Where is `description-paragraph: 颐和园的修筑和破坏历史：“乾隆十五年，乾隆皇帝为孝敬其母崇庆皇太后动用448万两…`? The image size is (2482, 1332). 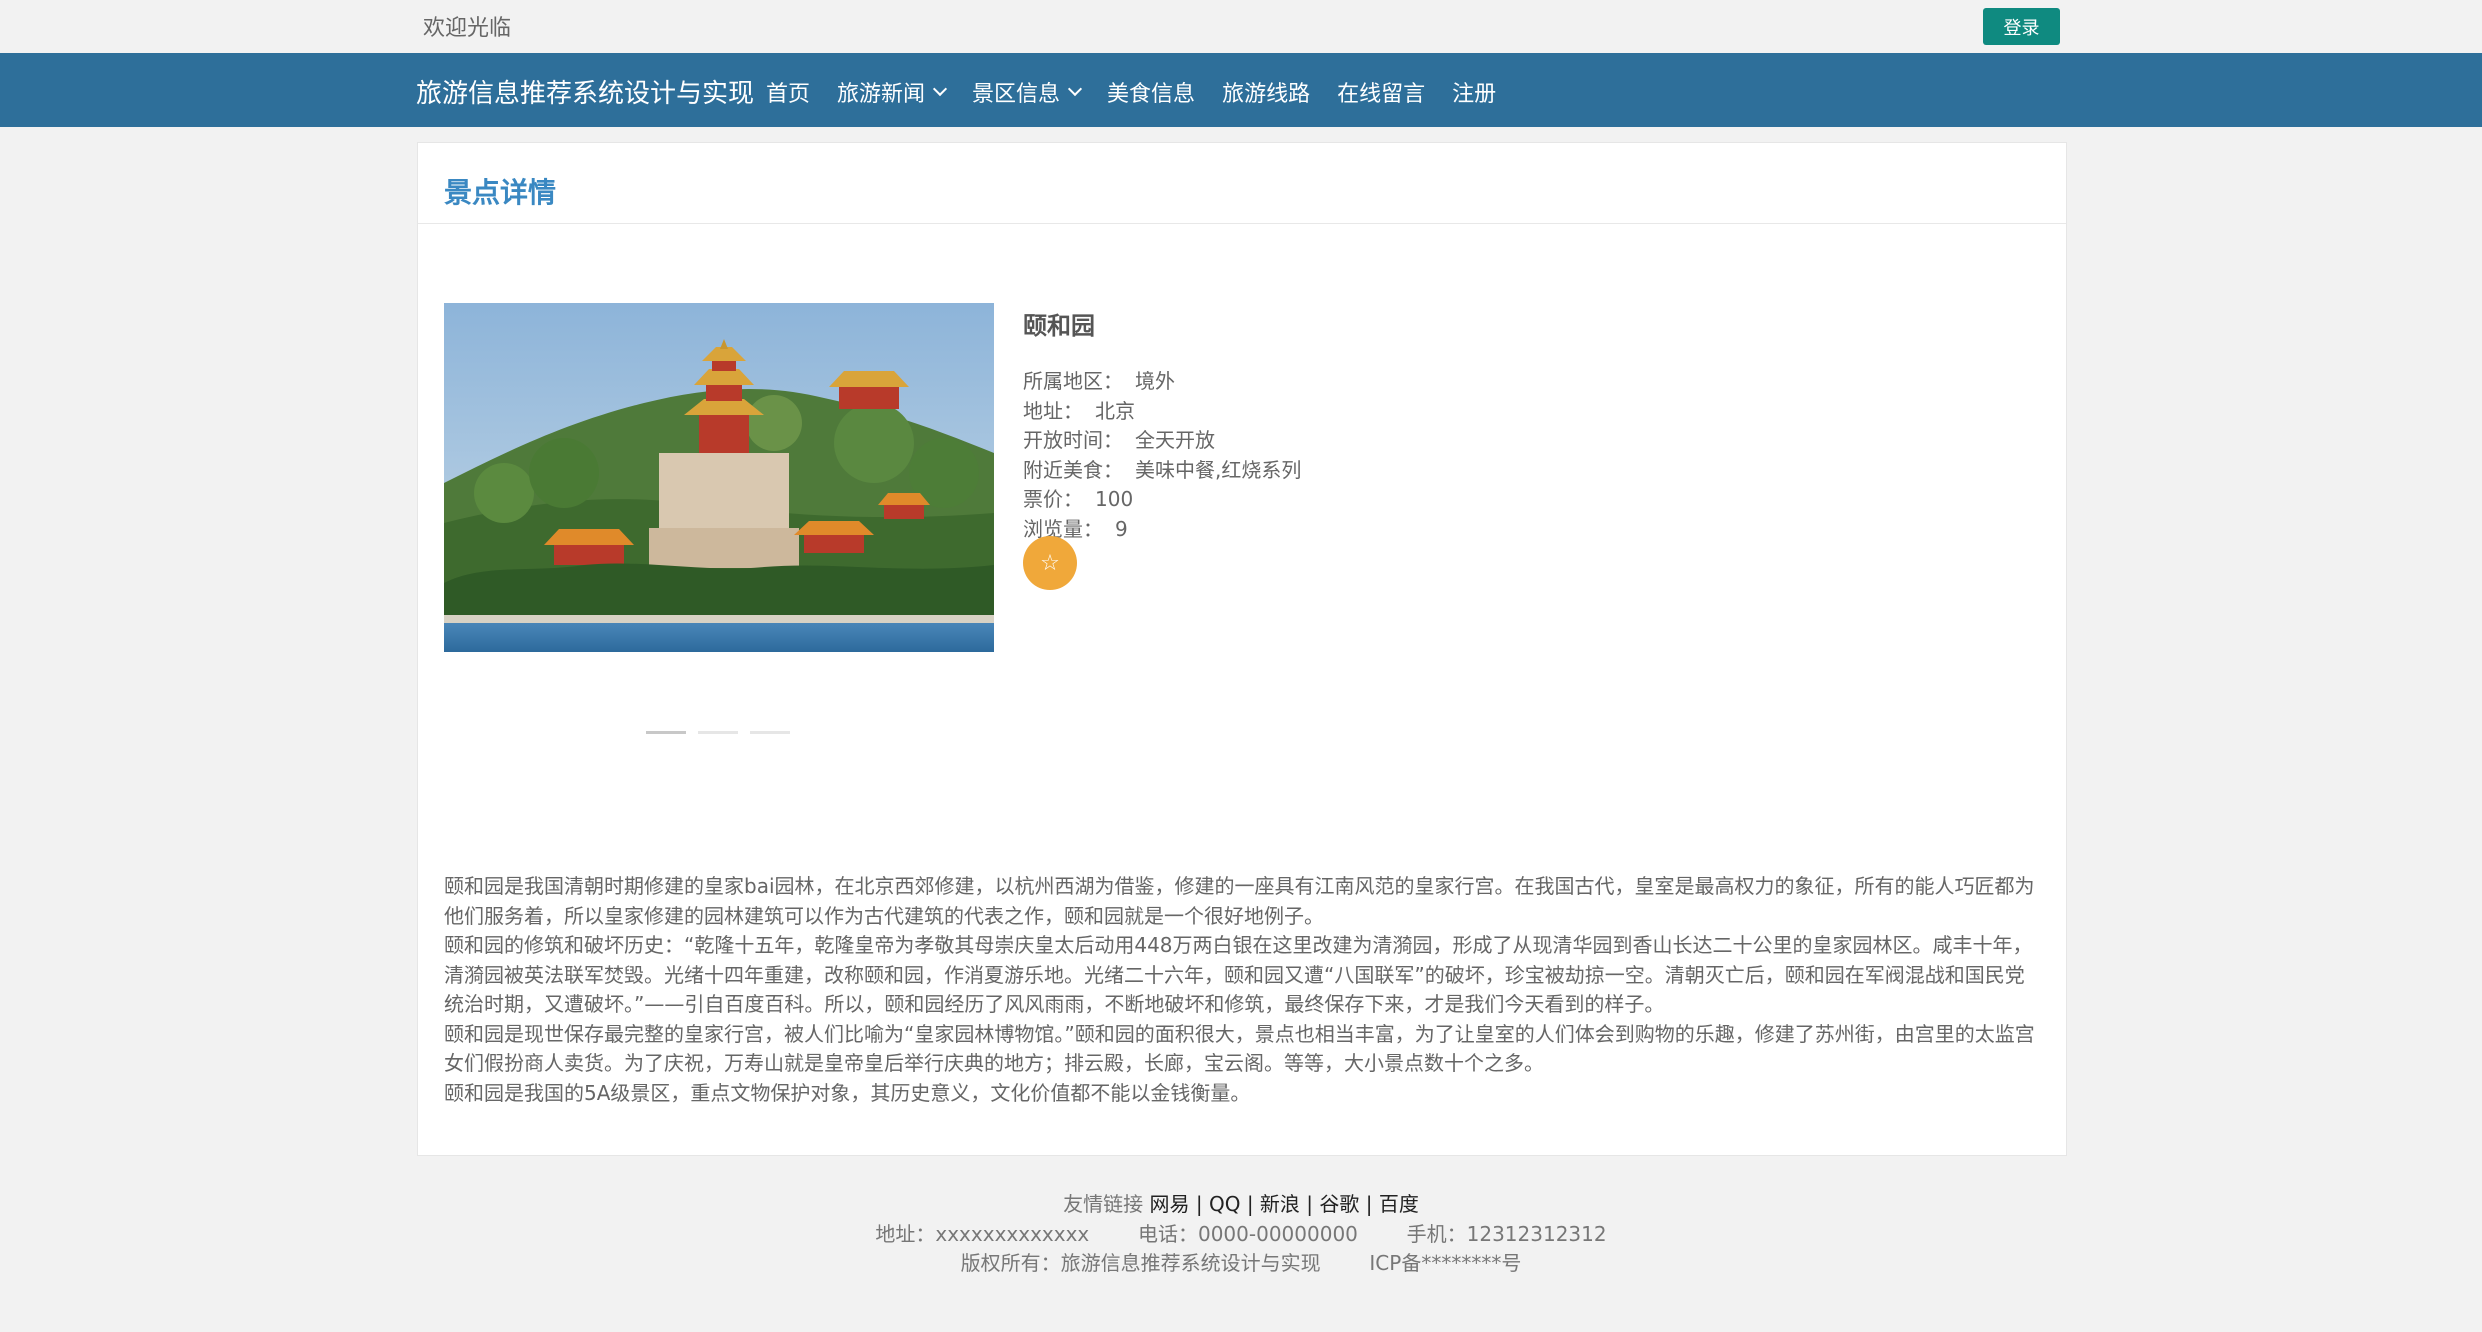
description-paragraph: 颐和园的修筑和破坏历史：“乾隆十五年，乾隆皇帝为孝敬其母崇庆皇太后动用448万两… is located at coordinates (1238, 974).